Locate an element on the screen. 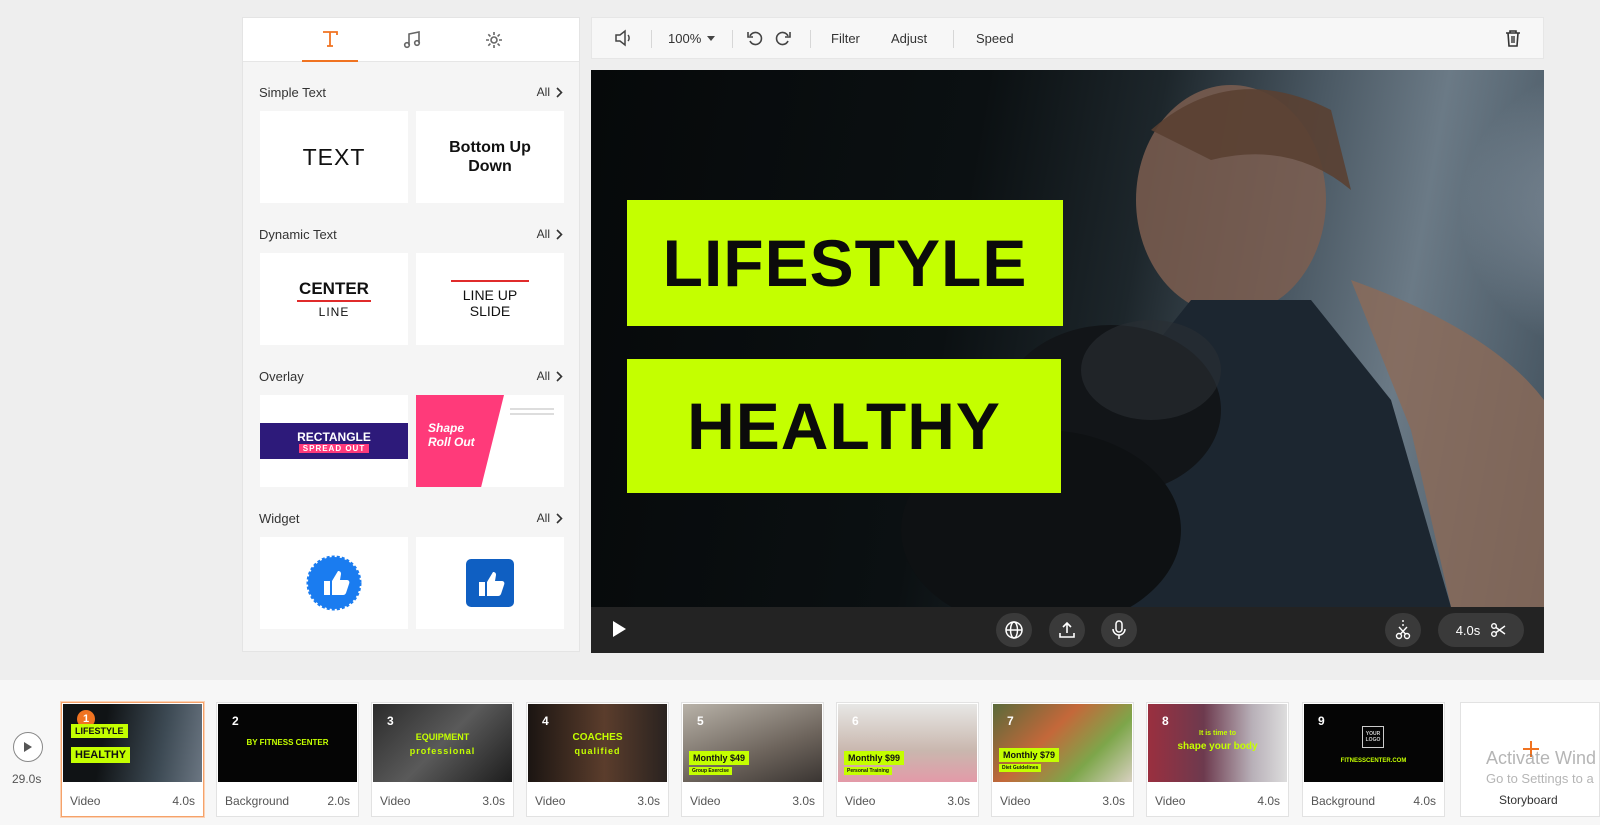 The width and height of the screenshot is (1600, 825). clip-number: 4 is located at coordinates (545, 721).